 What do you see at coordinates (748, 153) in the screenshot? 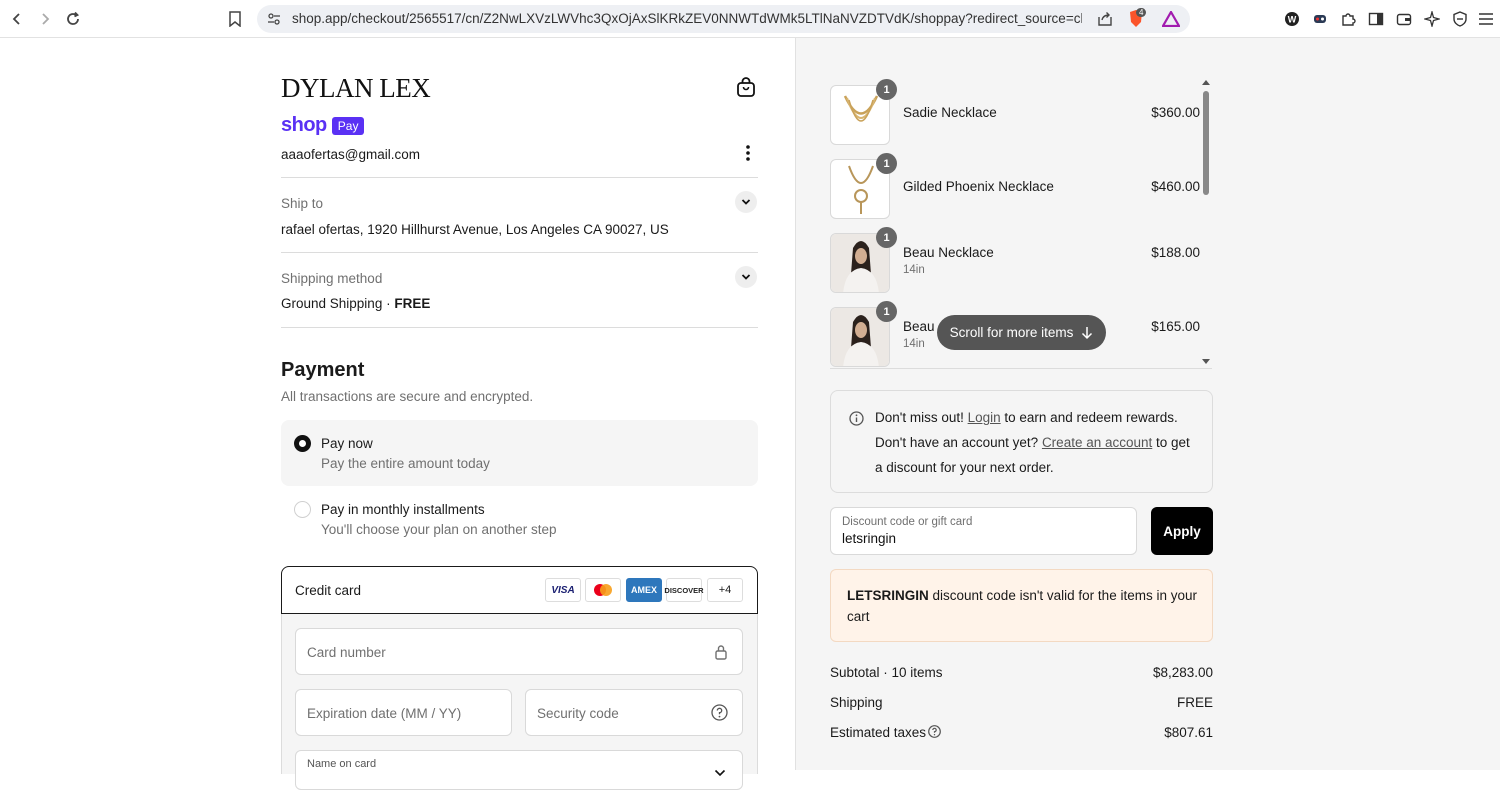
I see `more-options-icon` at bounding box center [748, 153].